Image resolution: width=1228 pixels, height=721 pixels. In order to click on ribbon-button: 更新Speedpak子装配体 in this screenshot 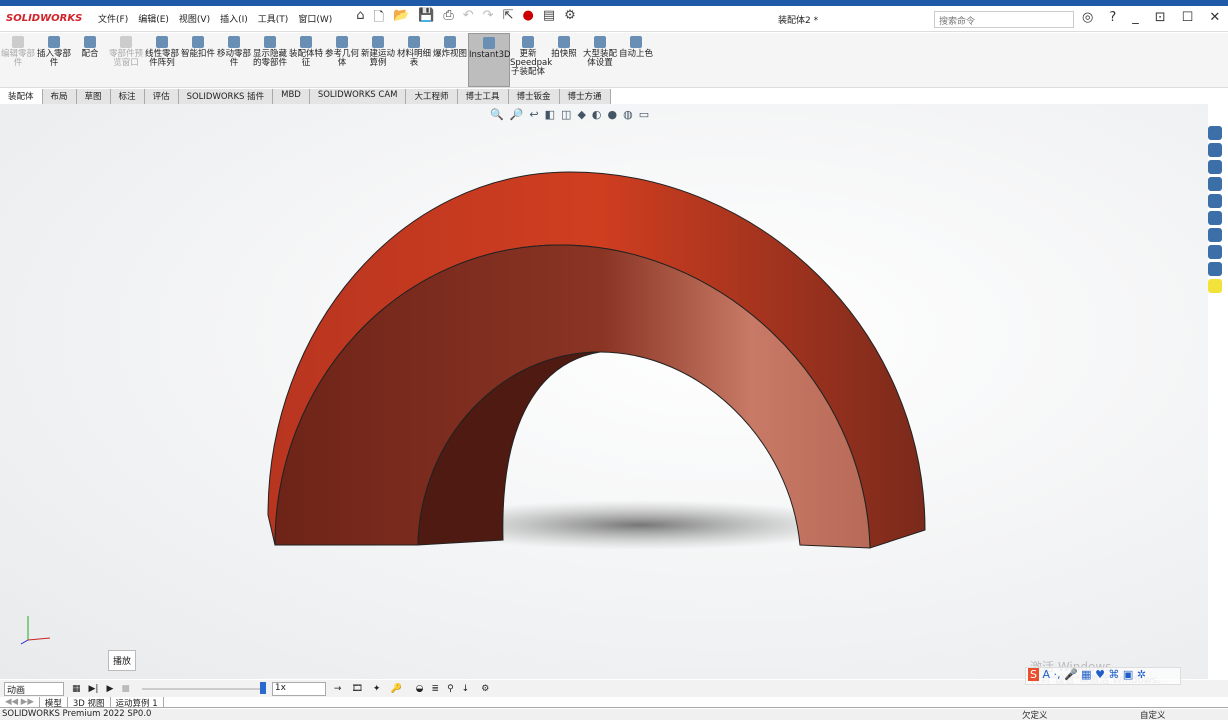, I will do `click(531, 60)`.